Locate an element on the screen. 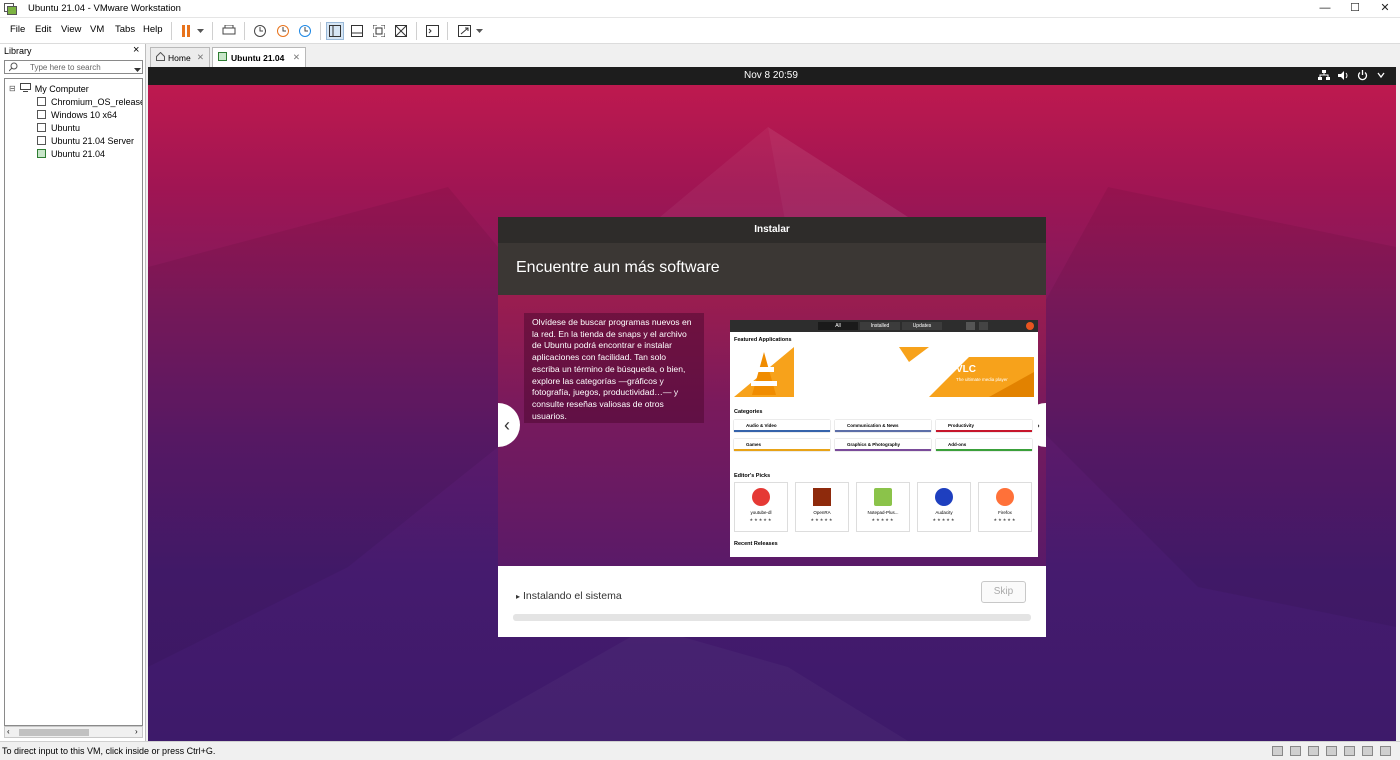 This screenshot has width=1400, height=760. skip-button: Skip is located at coordinates (1003, 592).